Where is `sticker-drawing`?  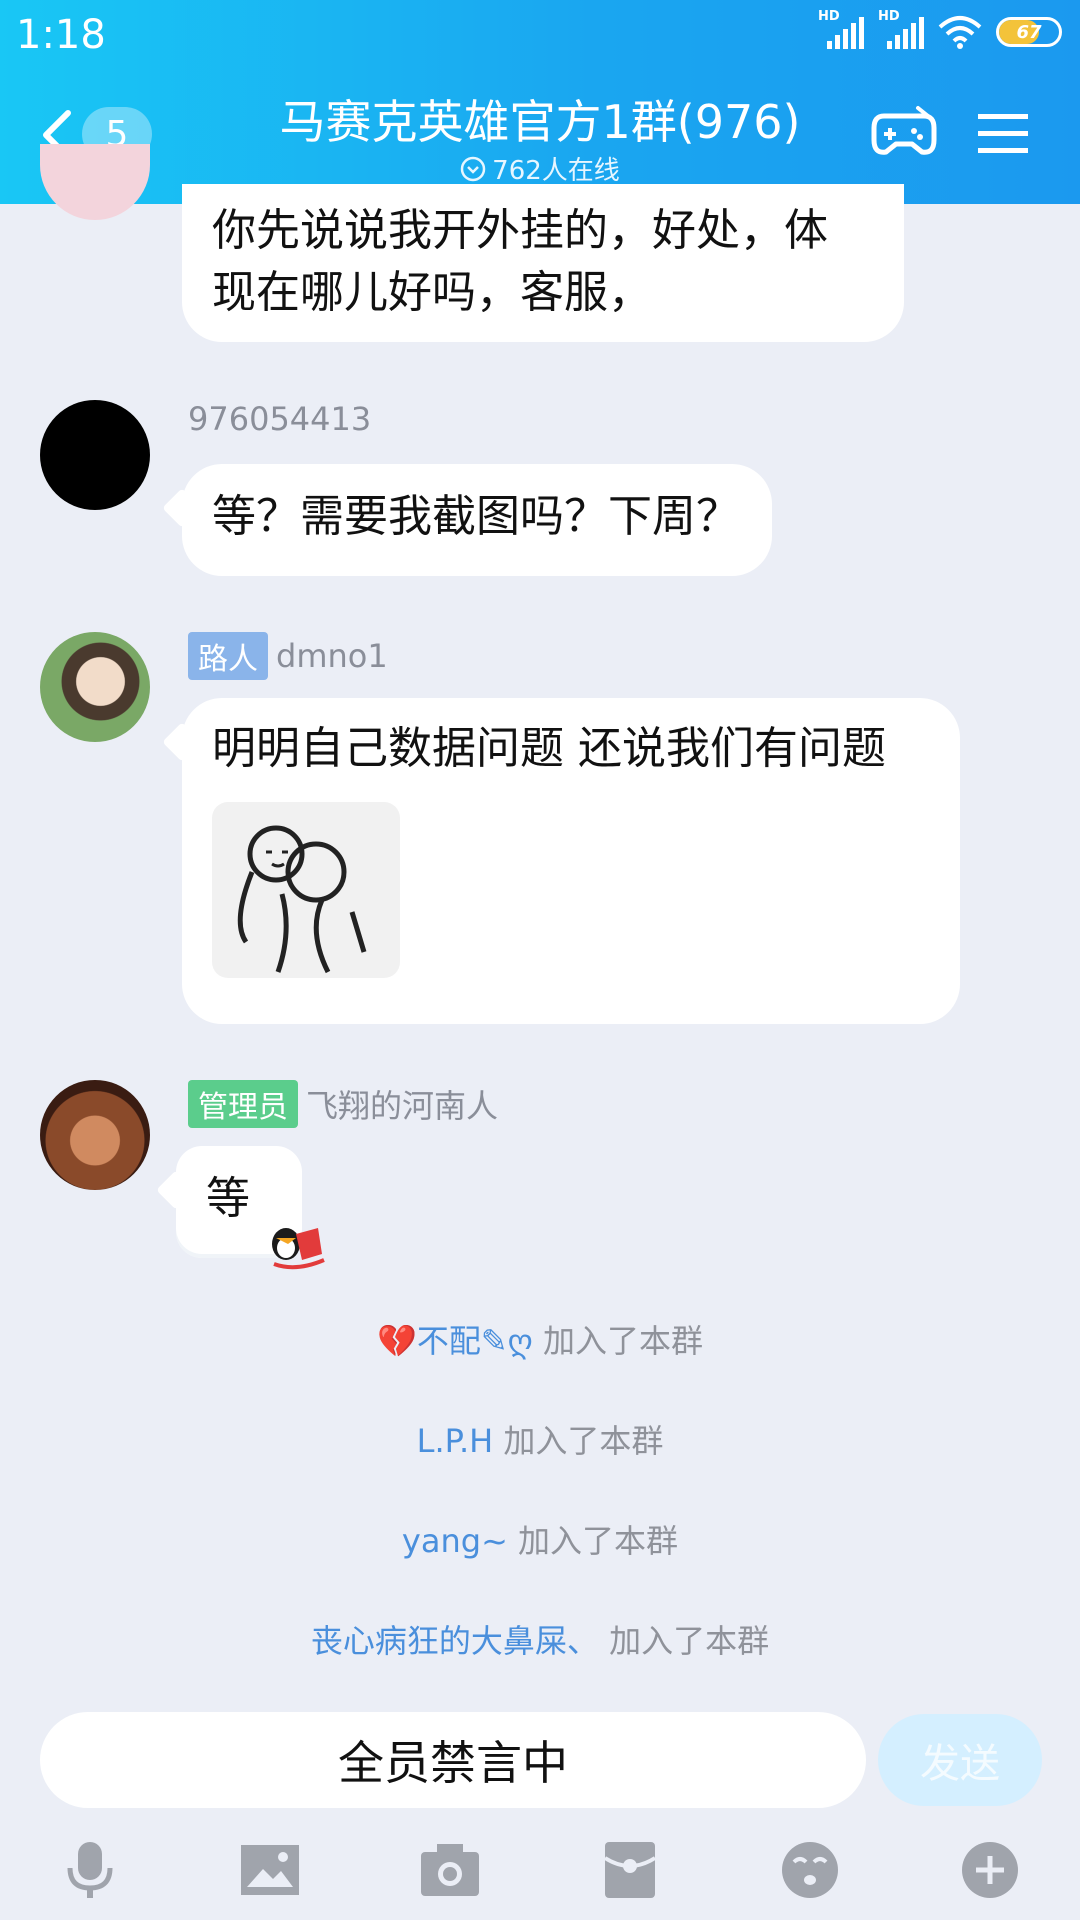
sticker-drawing is located at coordinates (302, 899).